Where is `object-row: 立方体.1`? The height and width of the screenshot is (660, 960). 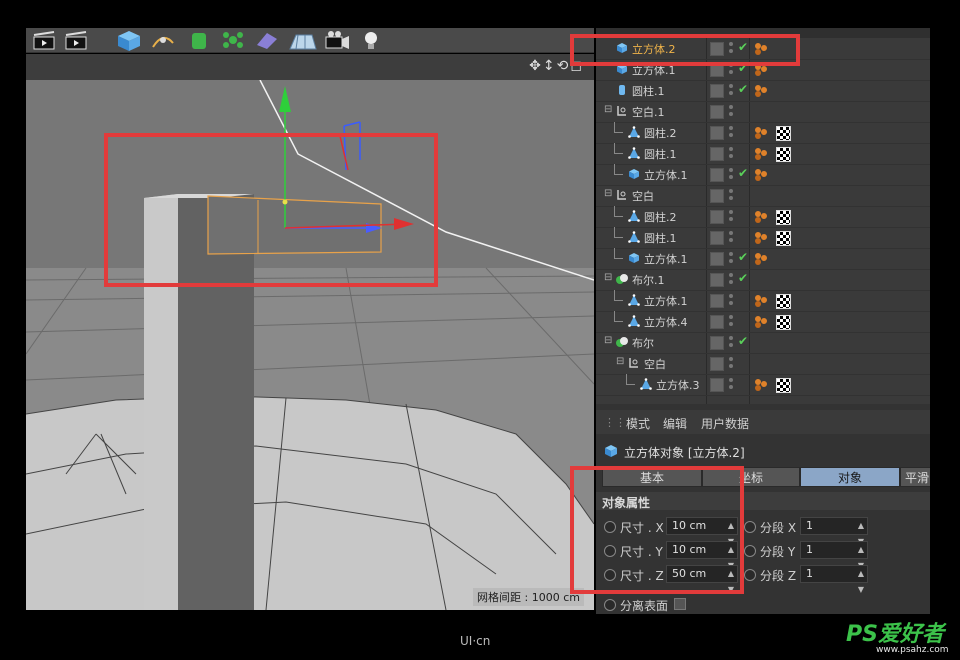
object-row: 立方体.1 is located at coordinates (763, 301).